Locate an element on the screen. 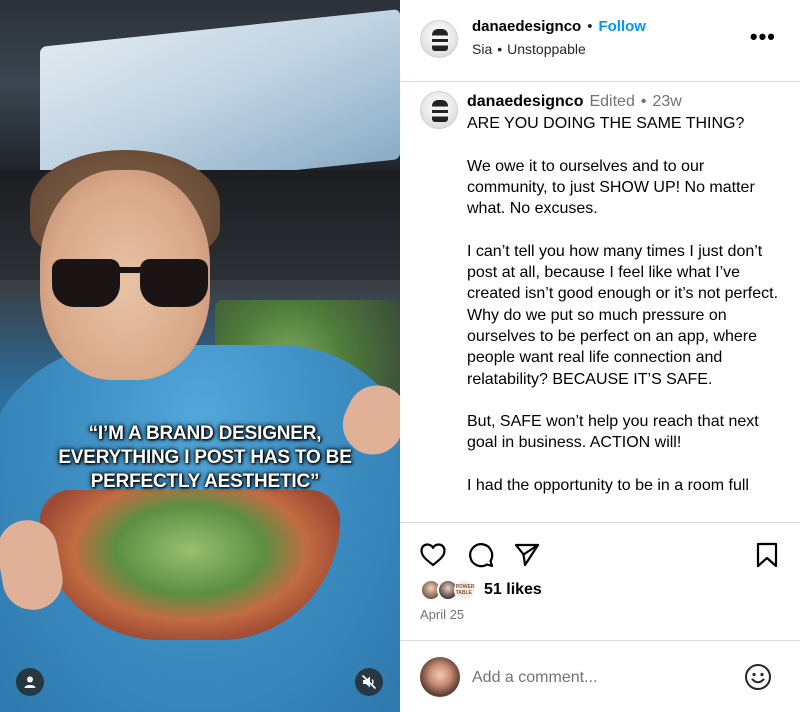 Image resolution: width=800 pixels, height=712 pixels. post-date: April 25 is located at coordinates (442, 614).